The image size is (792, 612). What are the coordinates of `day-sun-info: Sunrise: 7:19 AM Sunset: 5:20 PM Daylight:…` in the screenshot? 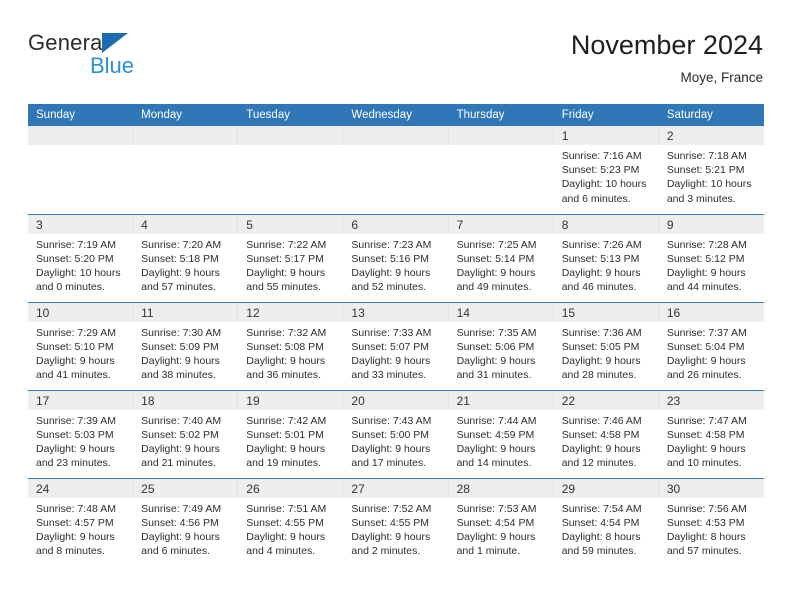 It's located at (80, 264).